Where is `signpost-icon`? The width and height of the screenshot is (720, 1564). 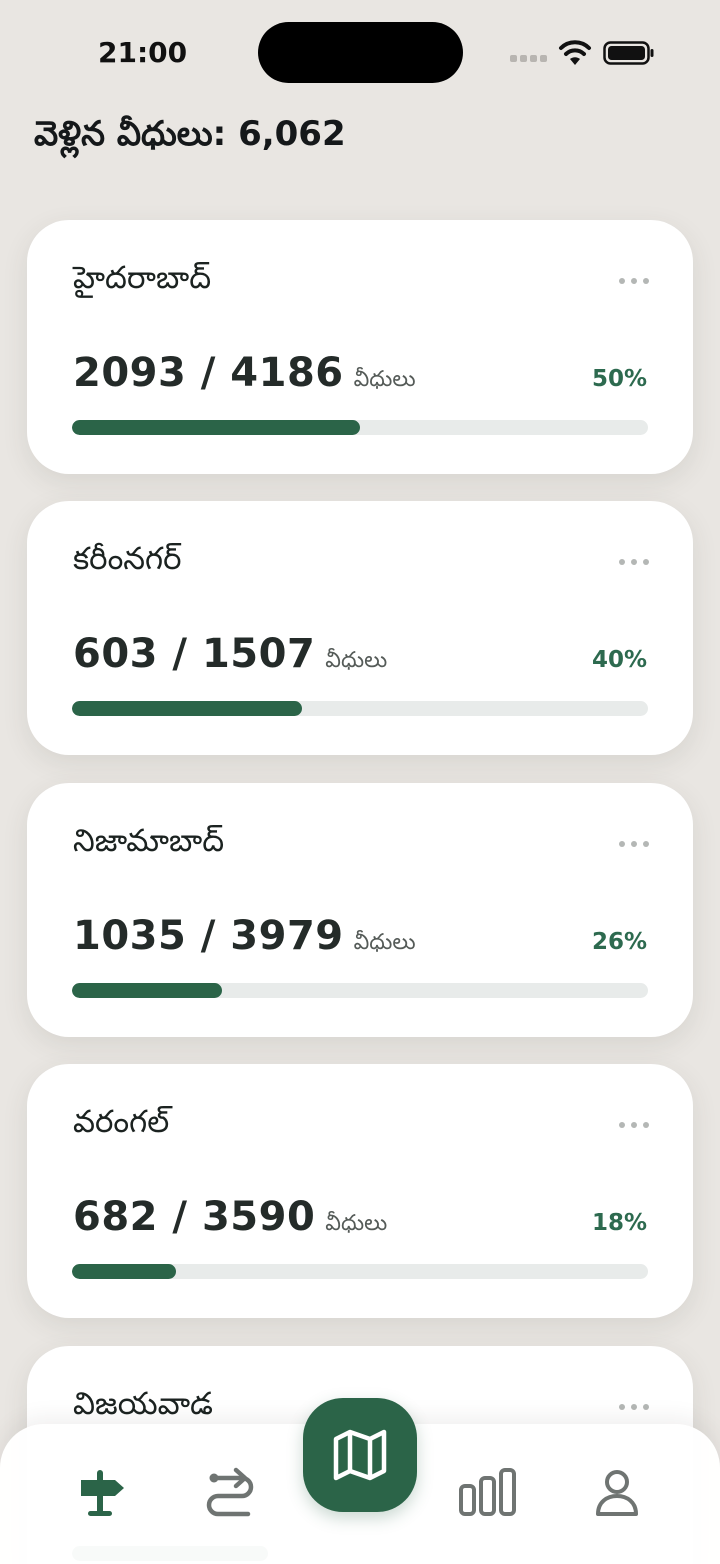
signpost-icon is located at coordinates (102, 1493).